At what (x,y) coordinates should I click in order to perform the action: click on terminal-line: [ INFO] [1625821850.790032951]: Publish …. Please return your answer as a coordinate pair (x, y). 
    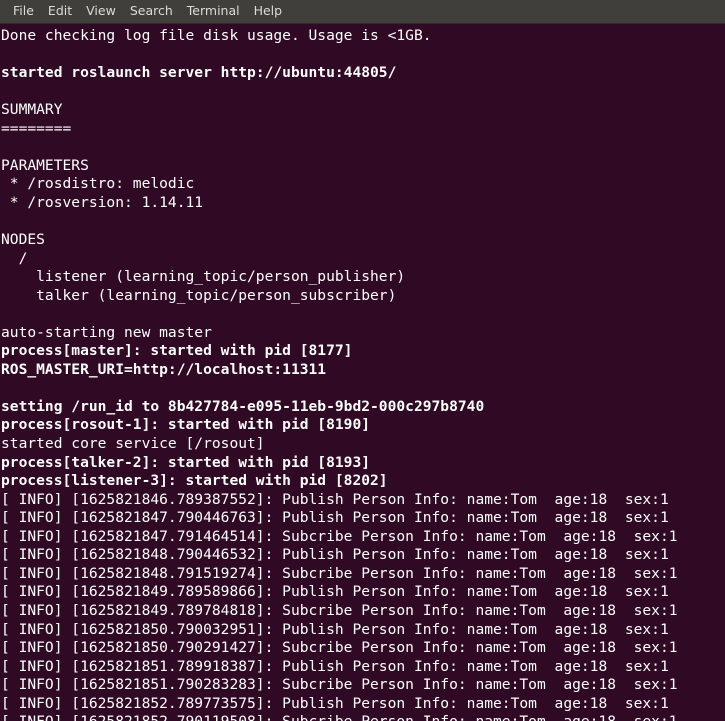
    Looking at the image, I should click on (335, 629).